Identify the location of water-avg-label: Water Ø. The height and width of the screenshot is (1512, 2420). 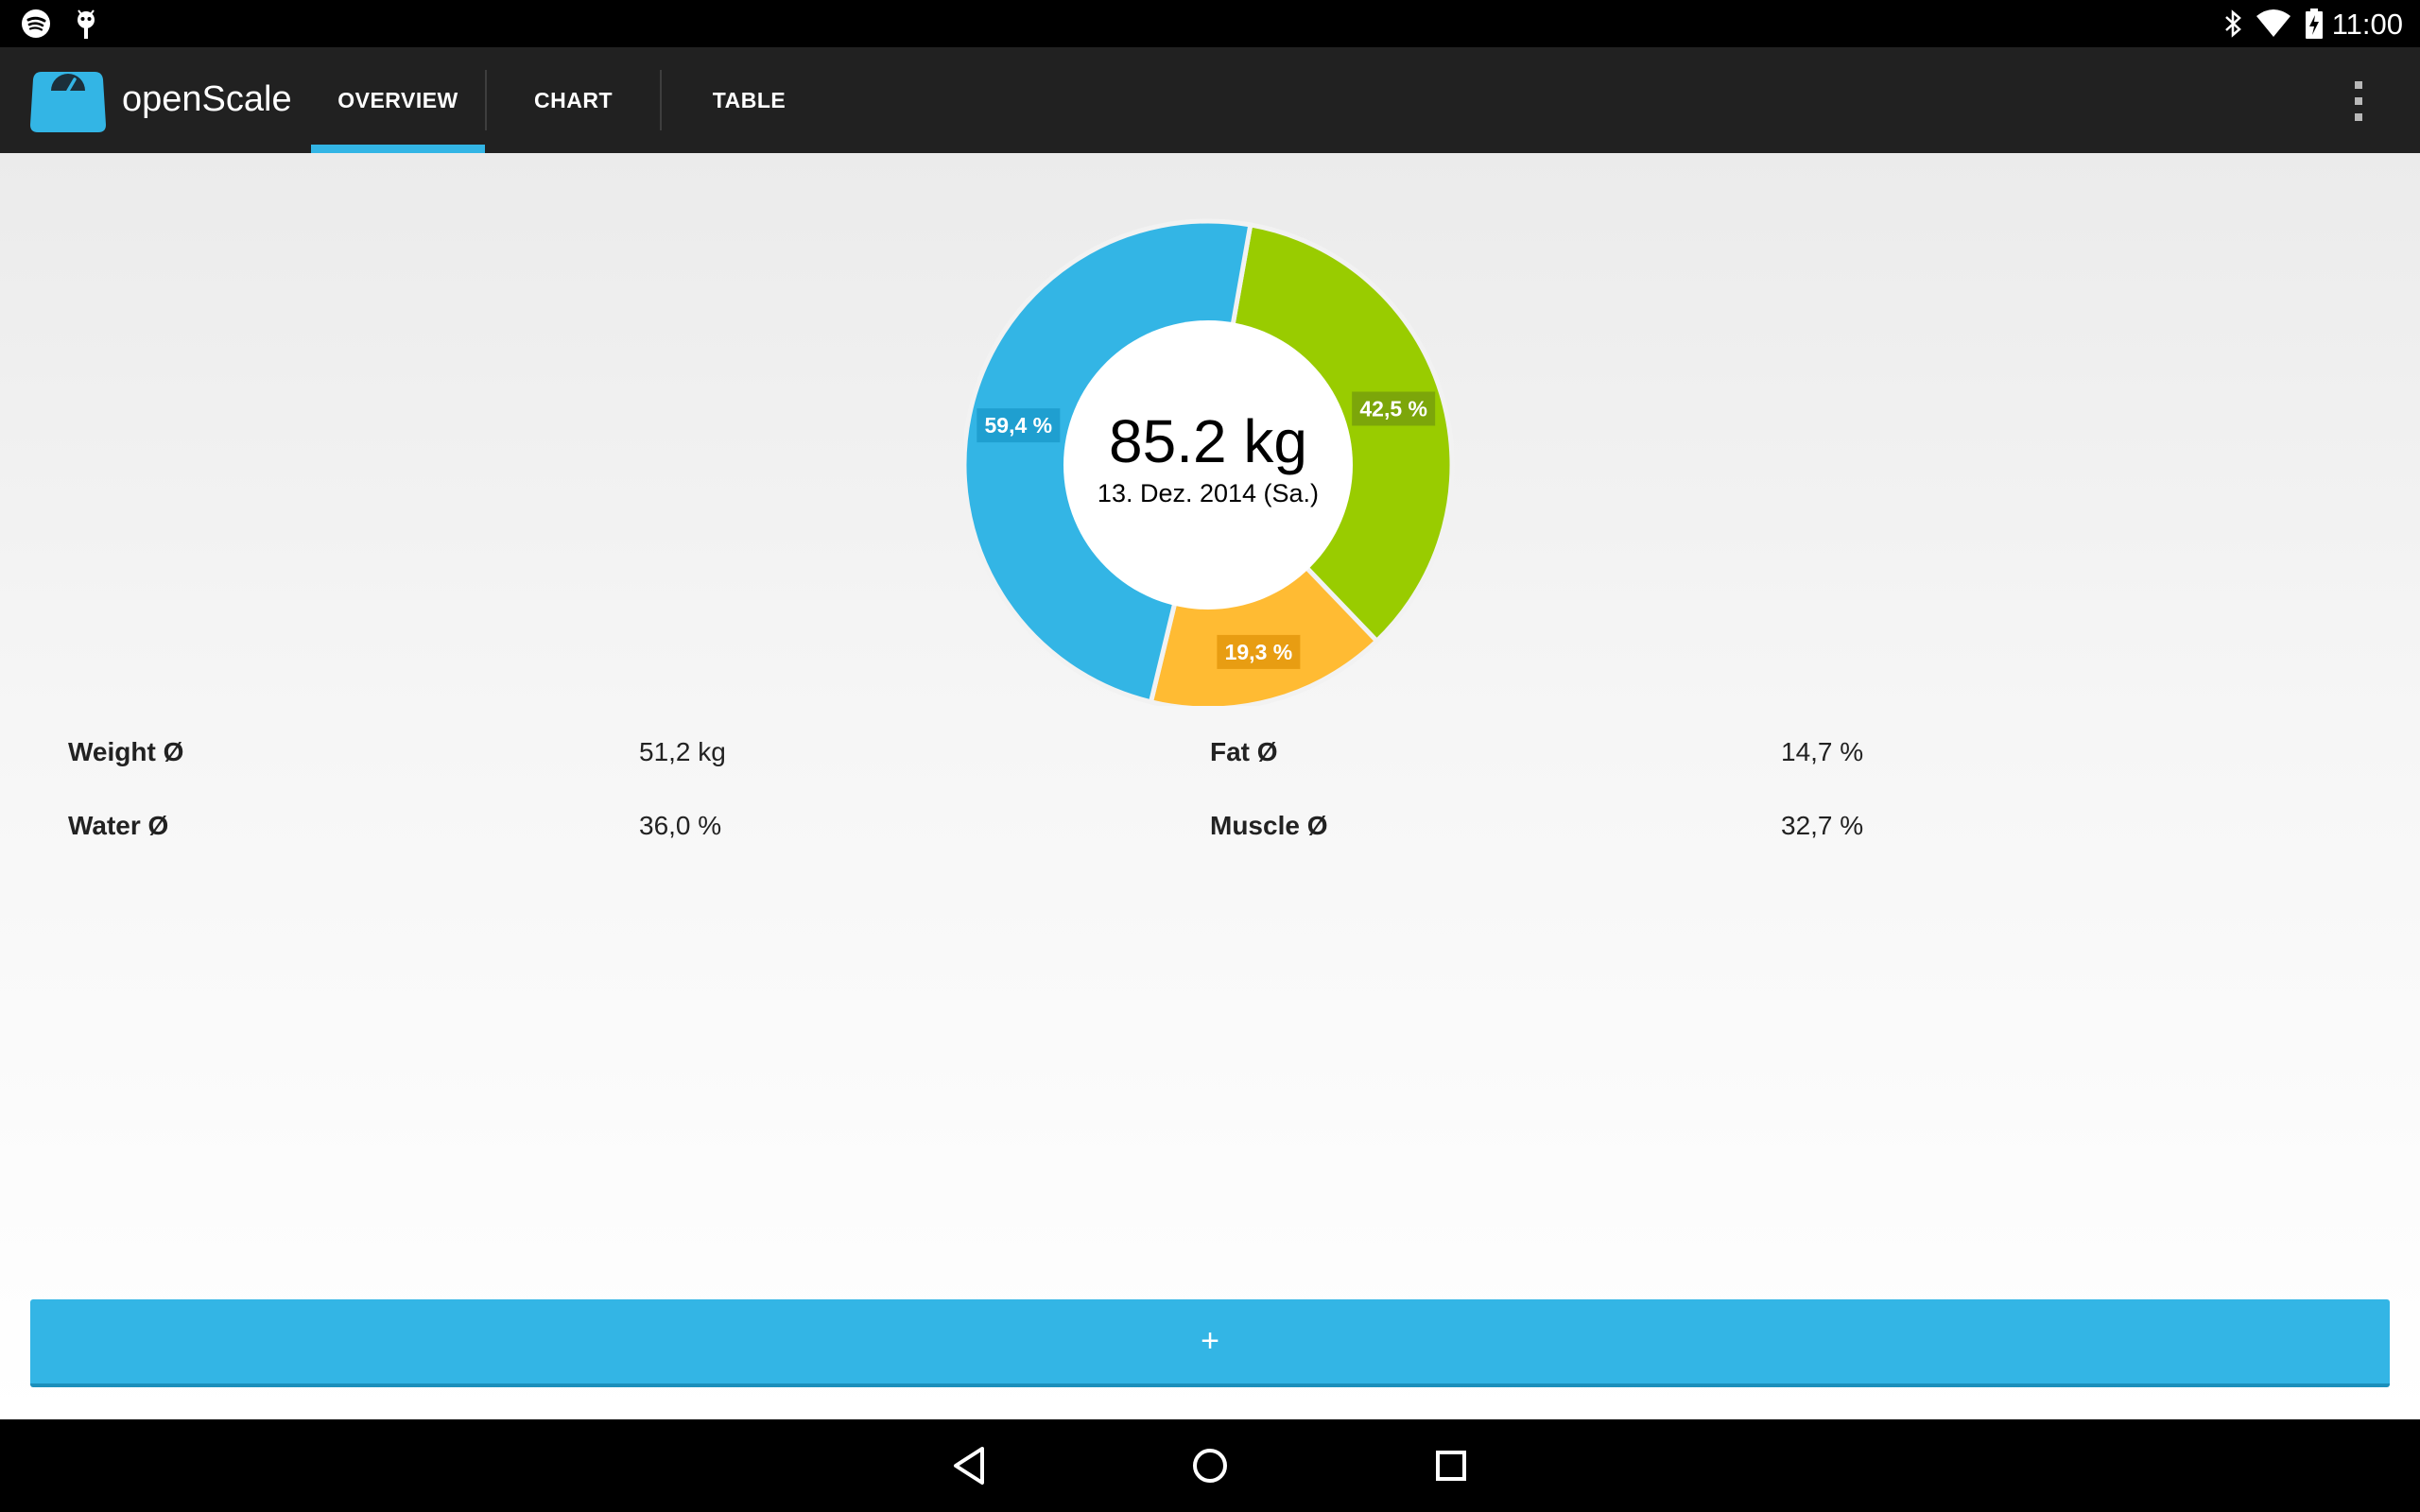
(119, 825).